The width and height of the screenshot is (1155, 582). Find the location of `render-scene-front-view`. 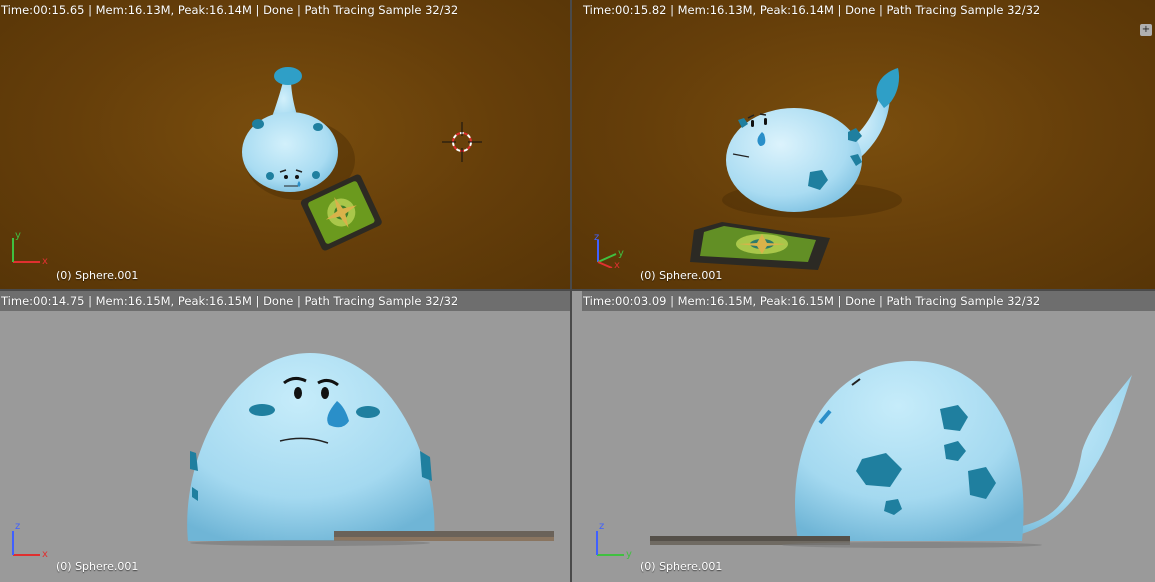

render-scene-front-view is located at coordinates (370, 449).